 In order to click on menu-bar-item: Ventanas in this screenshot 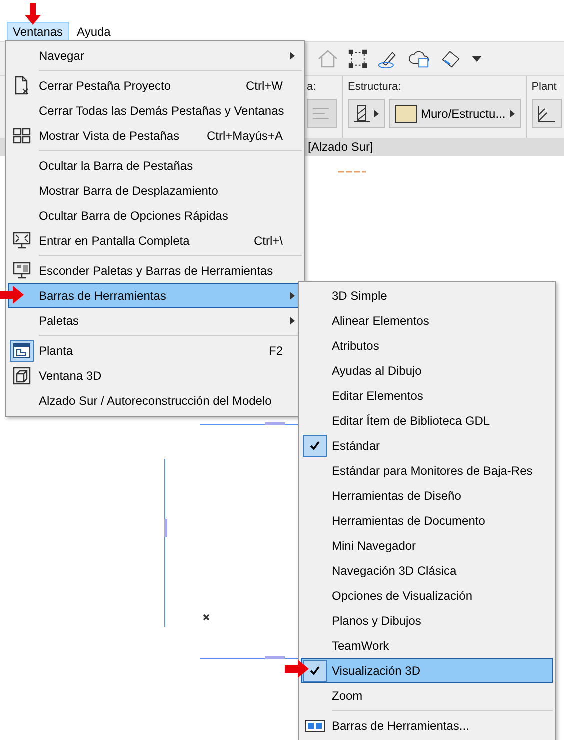, I will do `click(38, 31)`.